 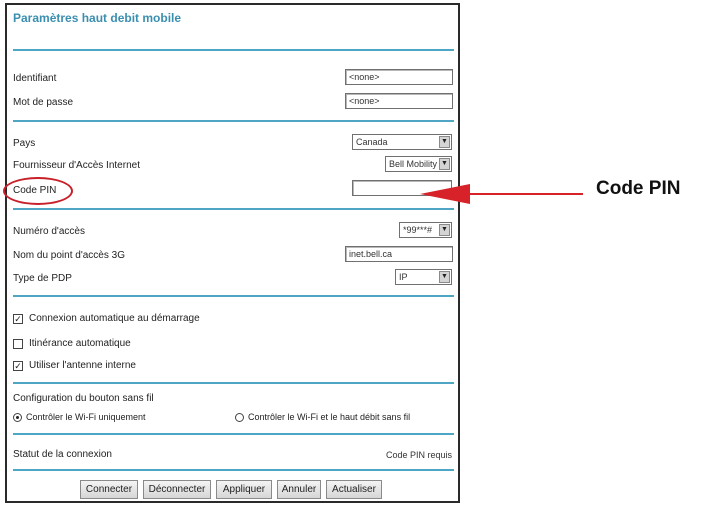 I want to click on pdp-type-label: Type de PDP, so click(x=42, y=278).